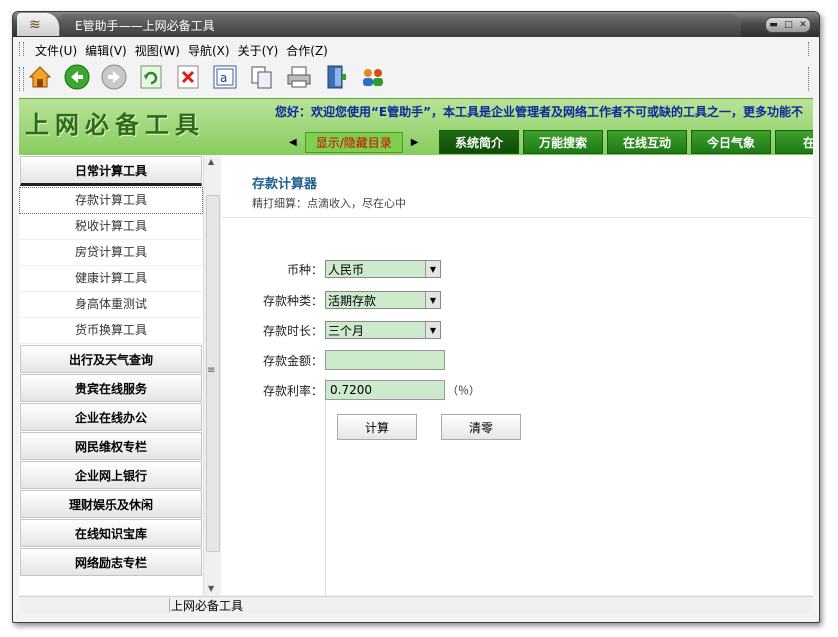  What do you see at coordinates (209, 50) in the screenshot?
I see `menu-navigate: 导航(X)` at bounding box center [209, 50].